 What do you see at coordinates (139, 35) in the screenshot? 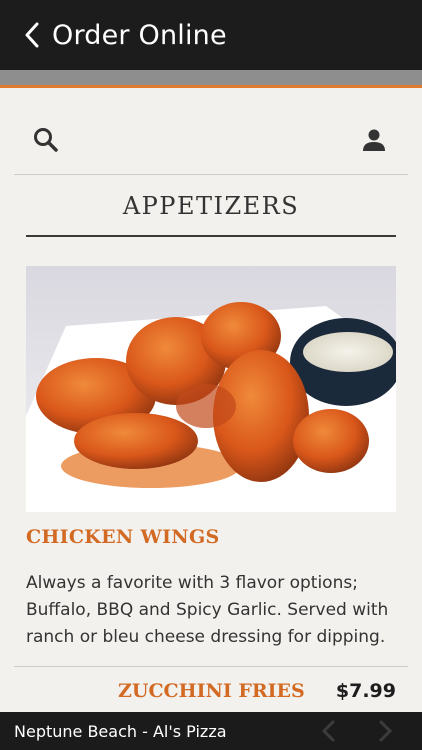
I see `page-title: Order Online` at bounding box center [139, 35].